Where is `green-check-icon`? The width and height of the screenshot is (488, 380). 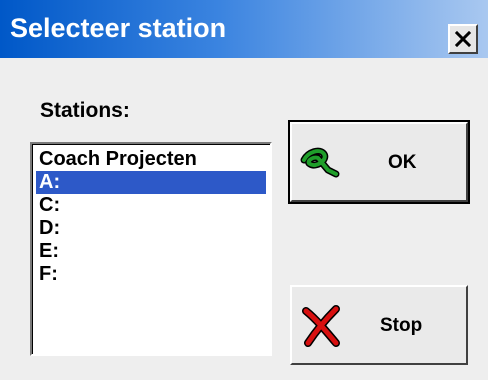
green-check-icon is located at coordinates (320, 164).